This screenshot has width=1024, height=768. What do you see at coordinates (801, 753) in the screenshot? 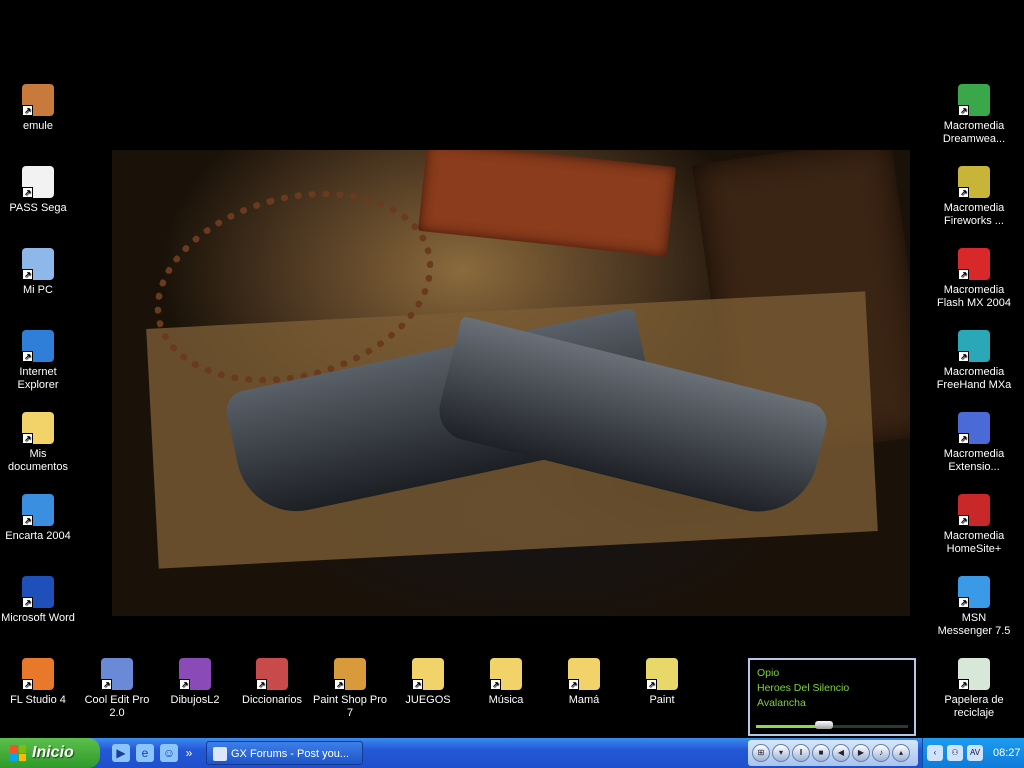
I see `pause-icon: ‖` at bounding box center [801, 753].